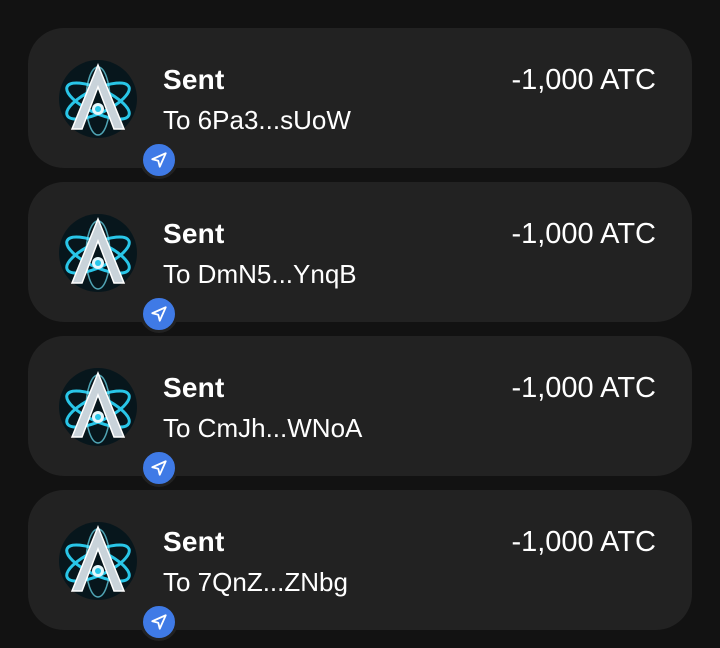 Image resolution: width=720 pixels, height=648 pixels. I want to click on transaction-recipient: To 6Pa3...sUoW, so click(257, 120).